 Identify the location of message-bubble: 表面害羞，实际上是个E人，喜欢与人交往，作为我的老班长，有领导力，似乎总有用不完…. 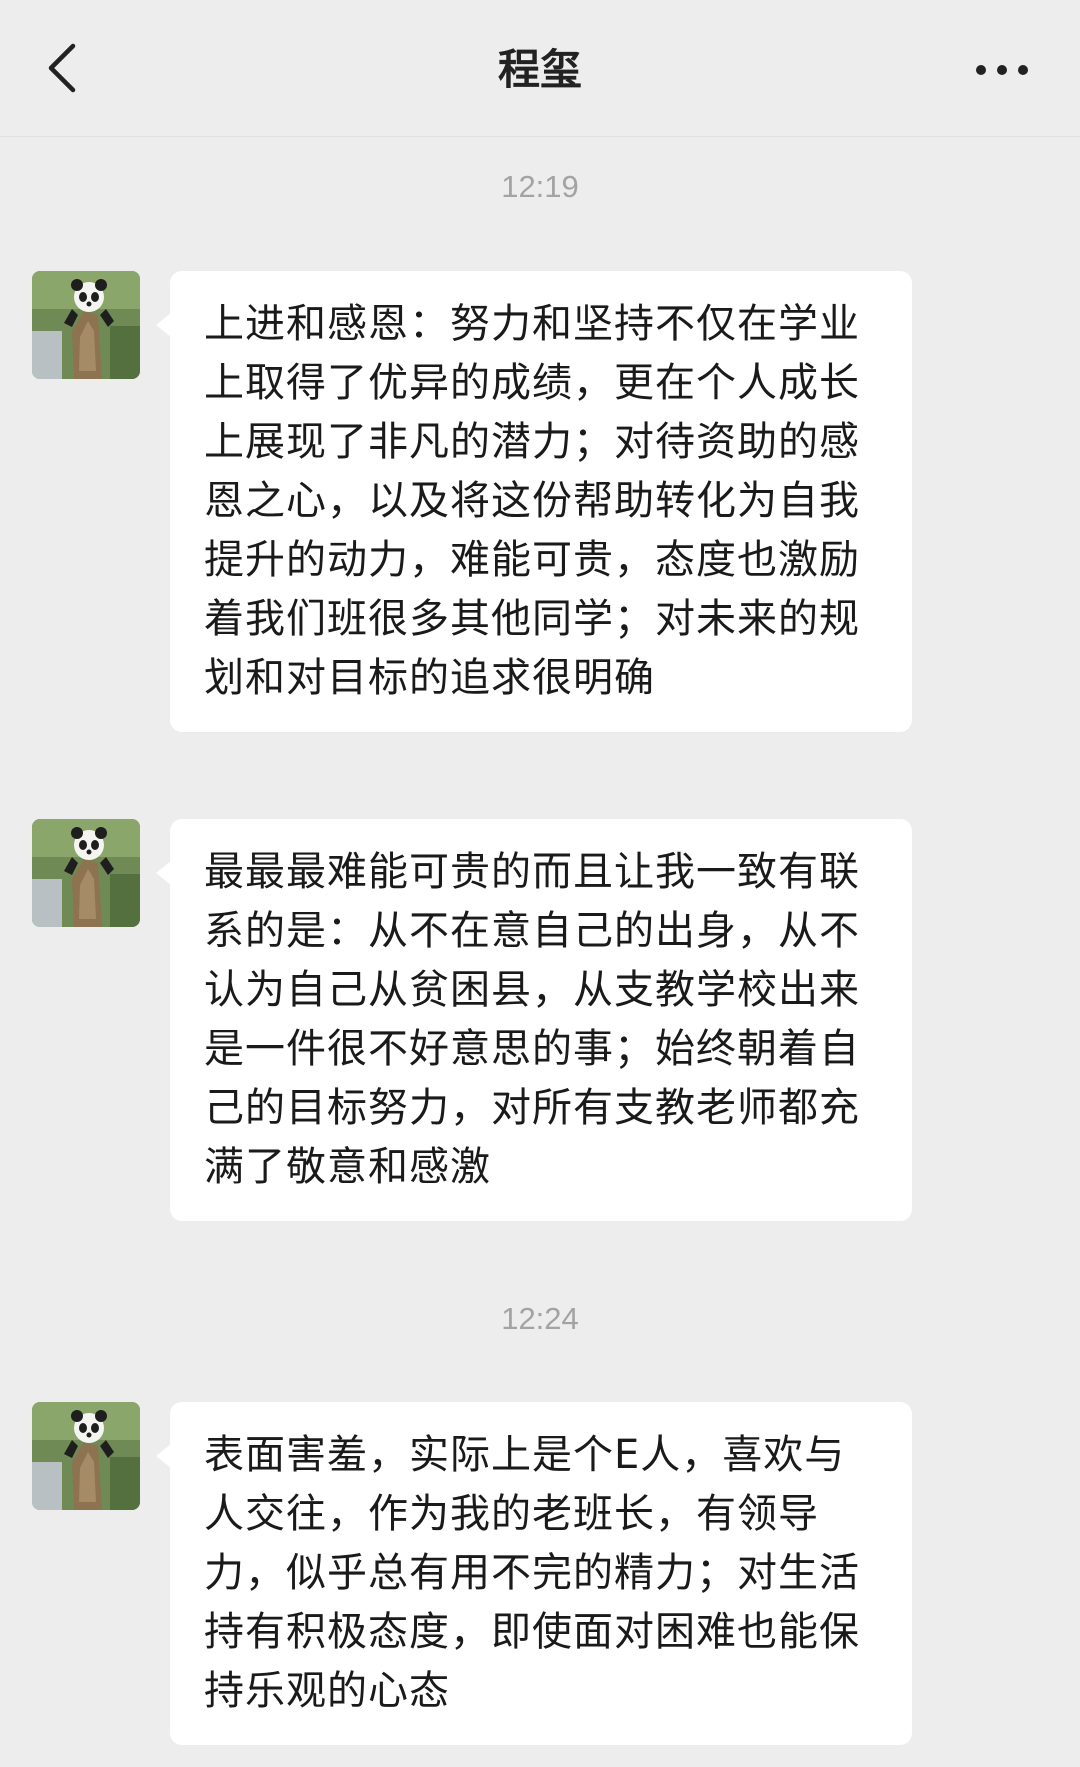
(534, 1573).